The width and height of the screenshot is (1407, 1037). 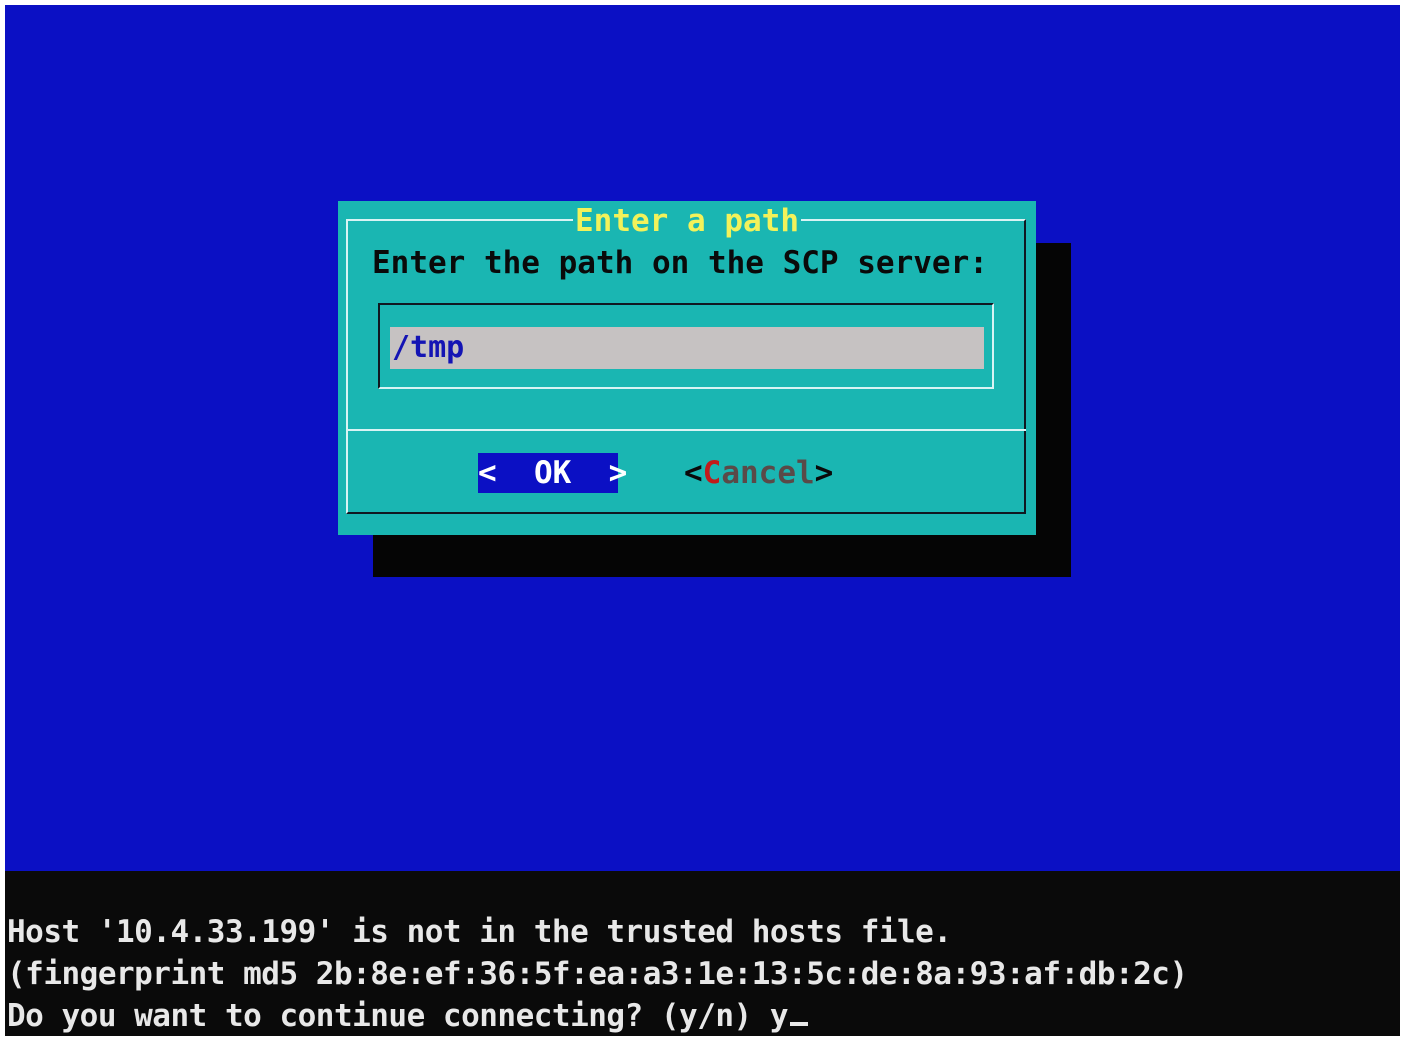 I want to click on dialog-title-text: Enter a path, so click(x=687, y=221).